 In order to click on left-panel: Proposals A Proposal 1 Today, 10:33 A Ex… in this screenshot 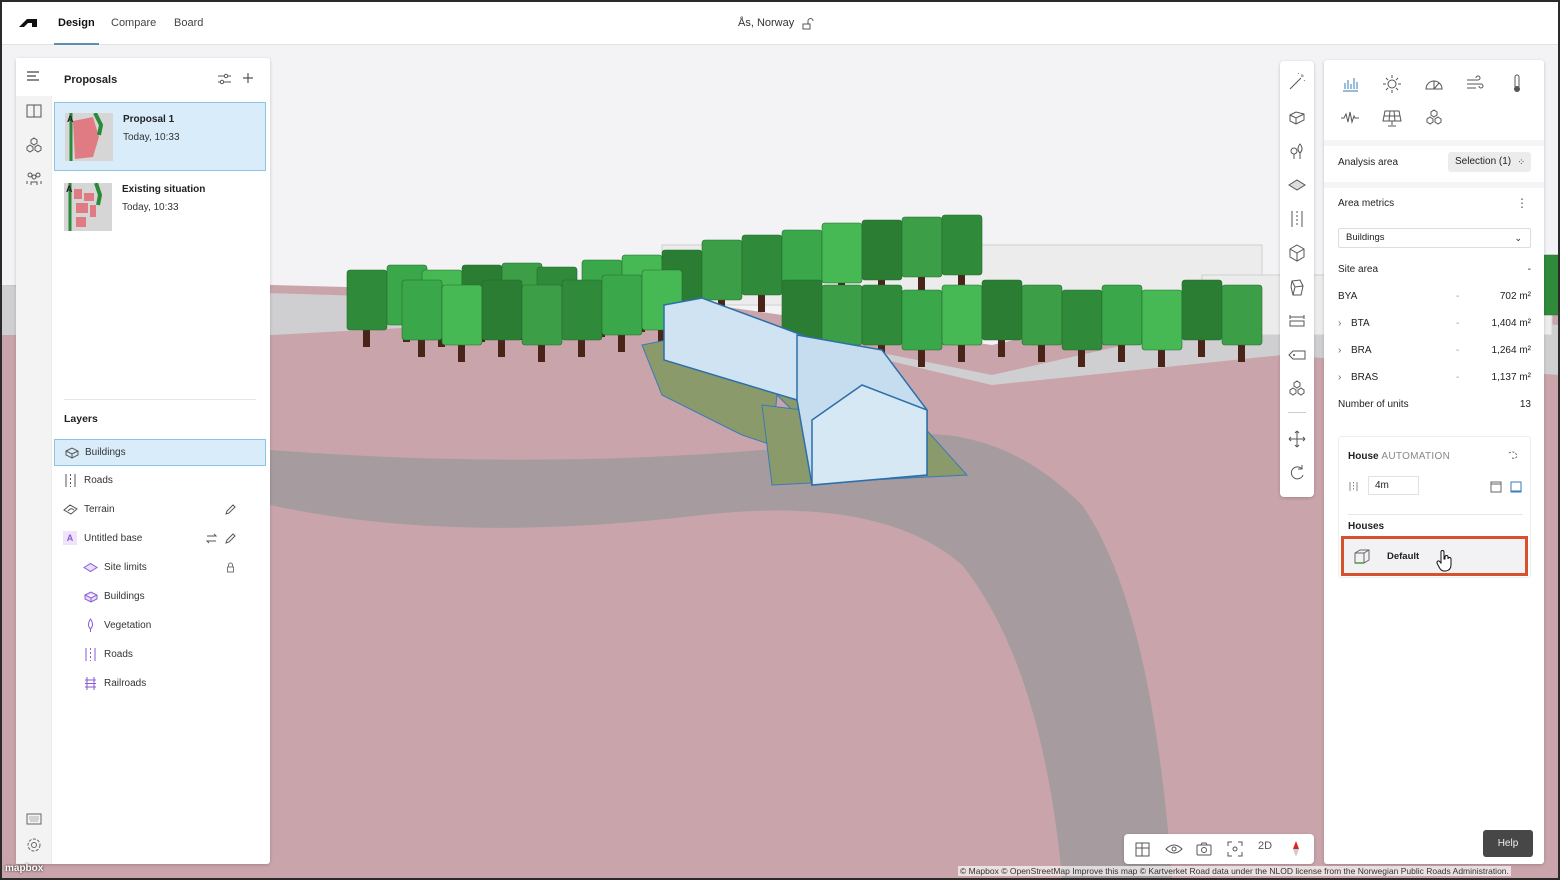, I will do `click(143, 461)`.